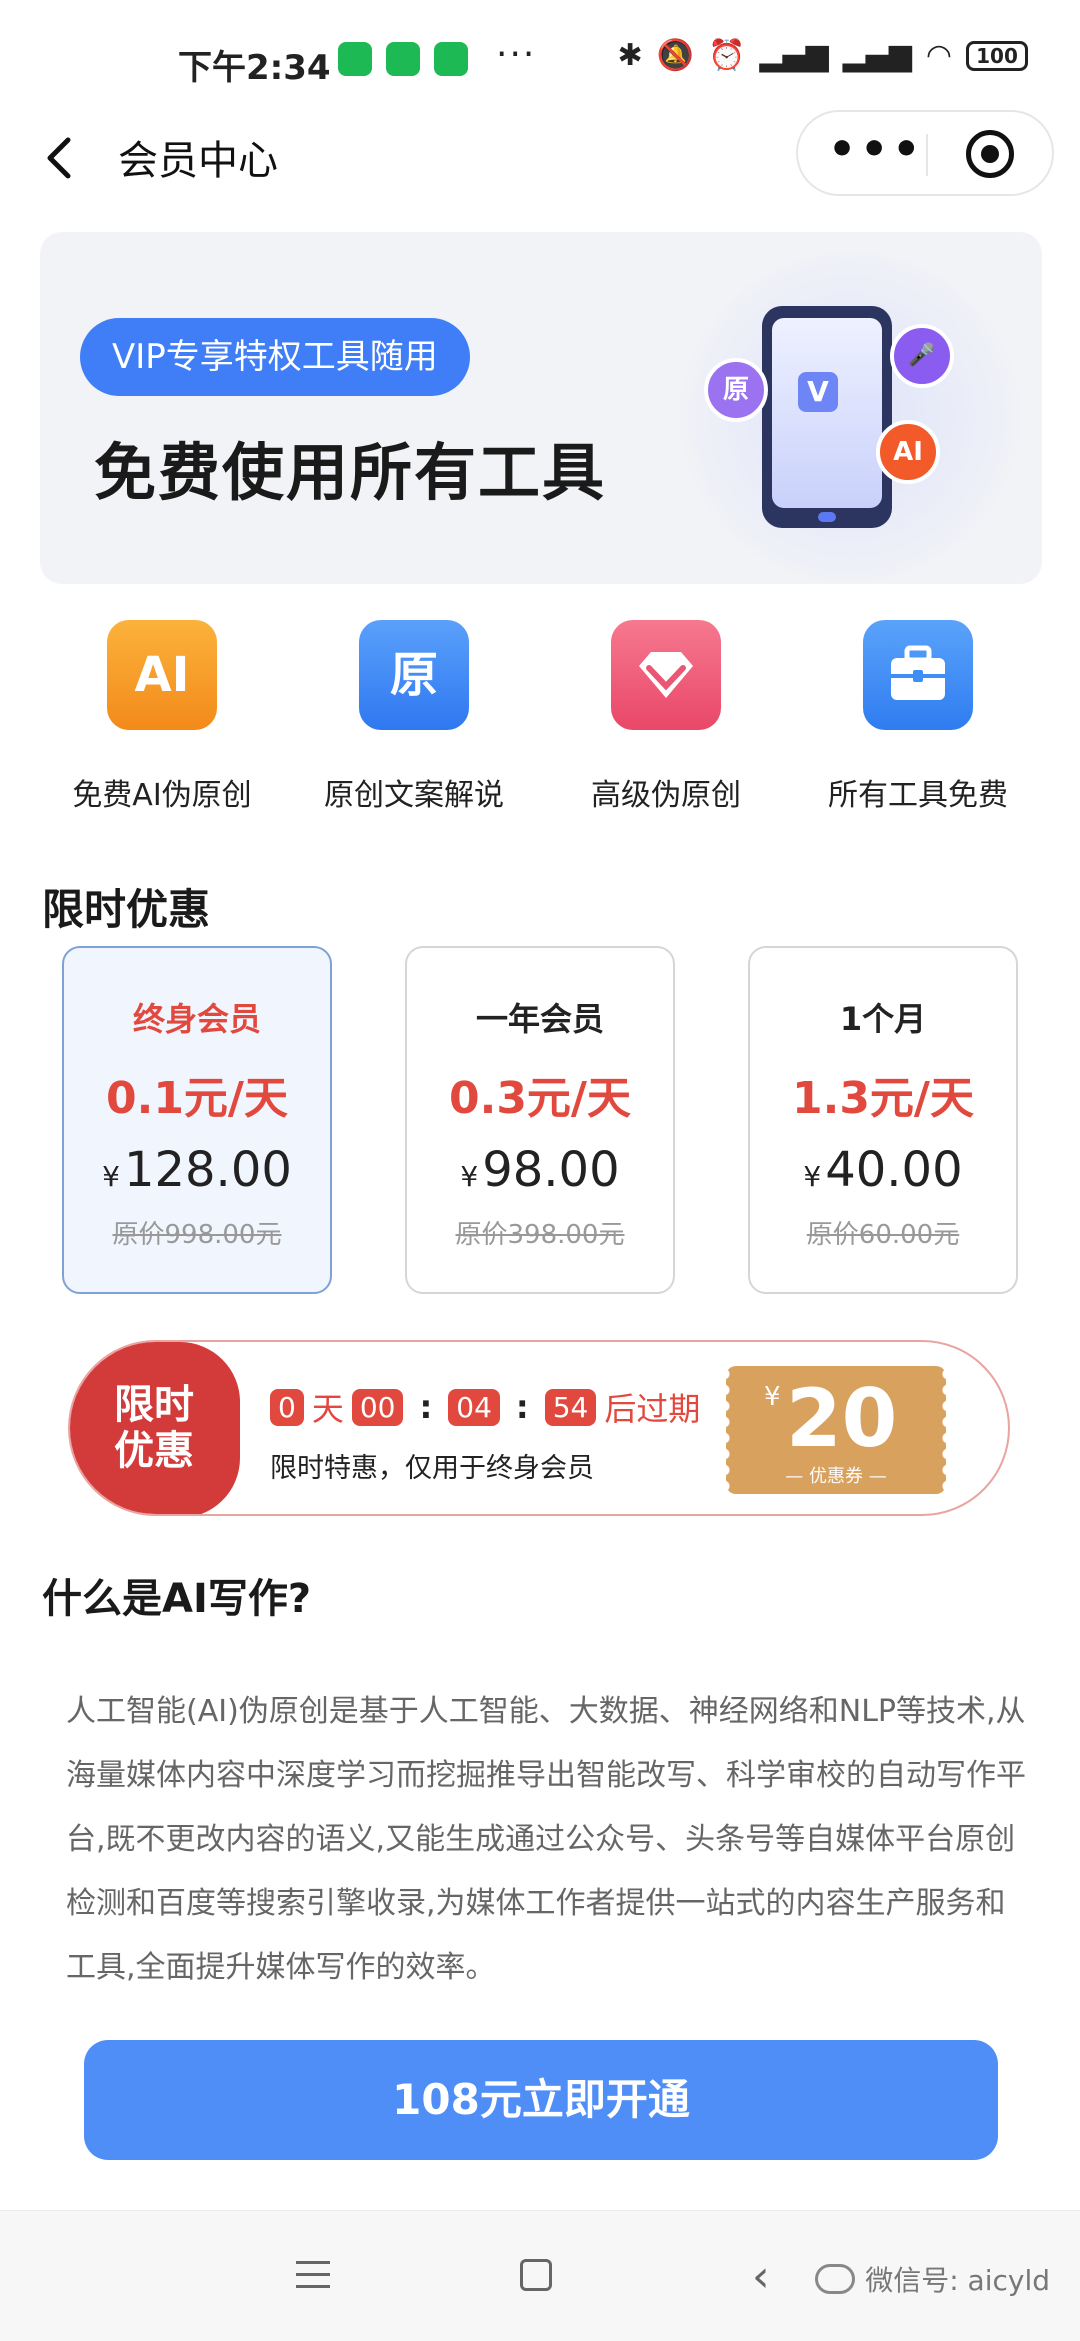  I want to click on feature-original-copy: 原 原创文案解说, so click(414, 717).